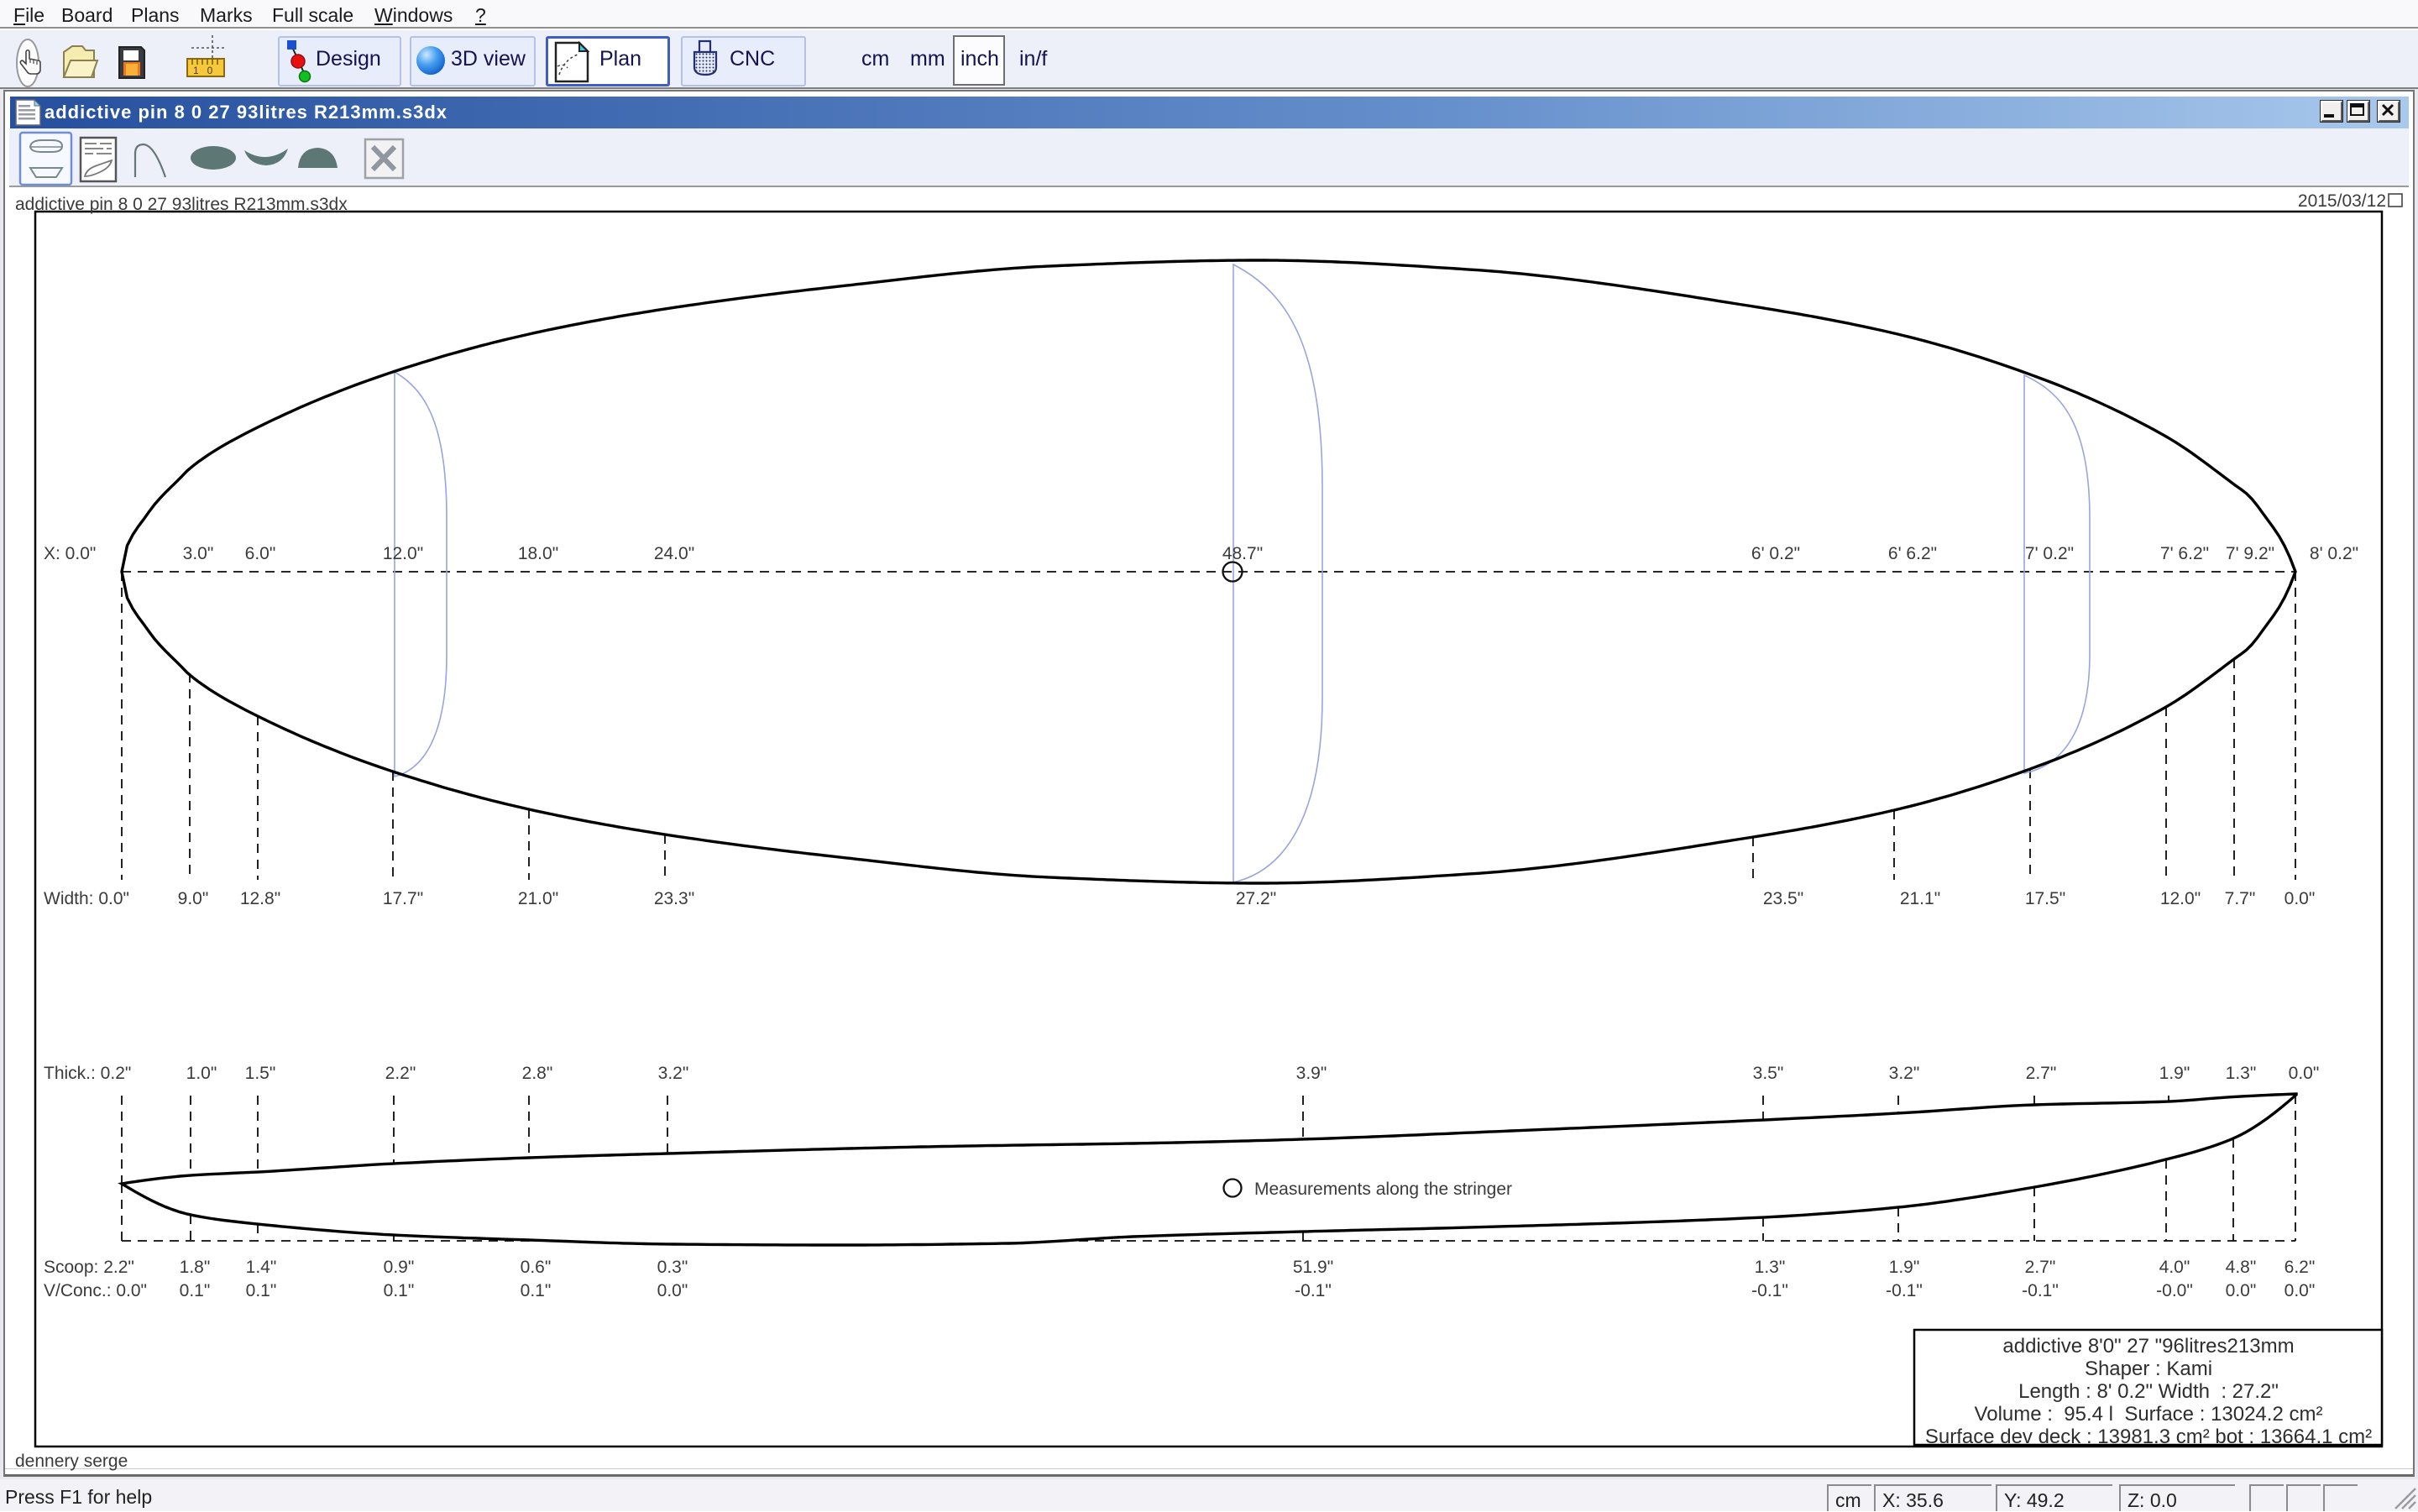  What do you see at coordinates (70, 553) in the screenshot?
I see `svg-text: X: 0.0"` at bounding box center [70, 553].